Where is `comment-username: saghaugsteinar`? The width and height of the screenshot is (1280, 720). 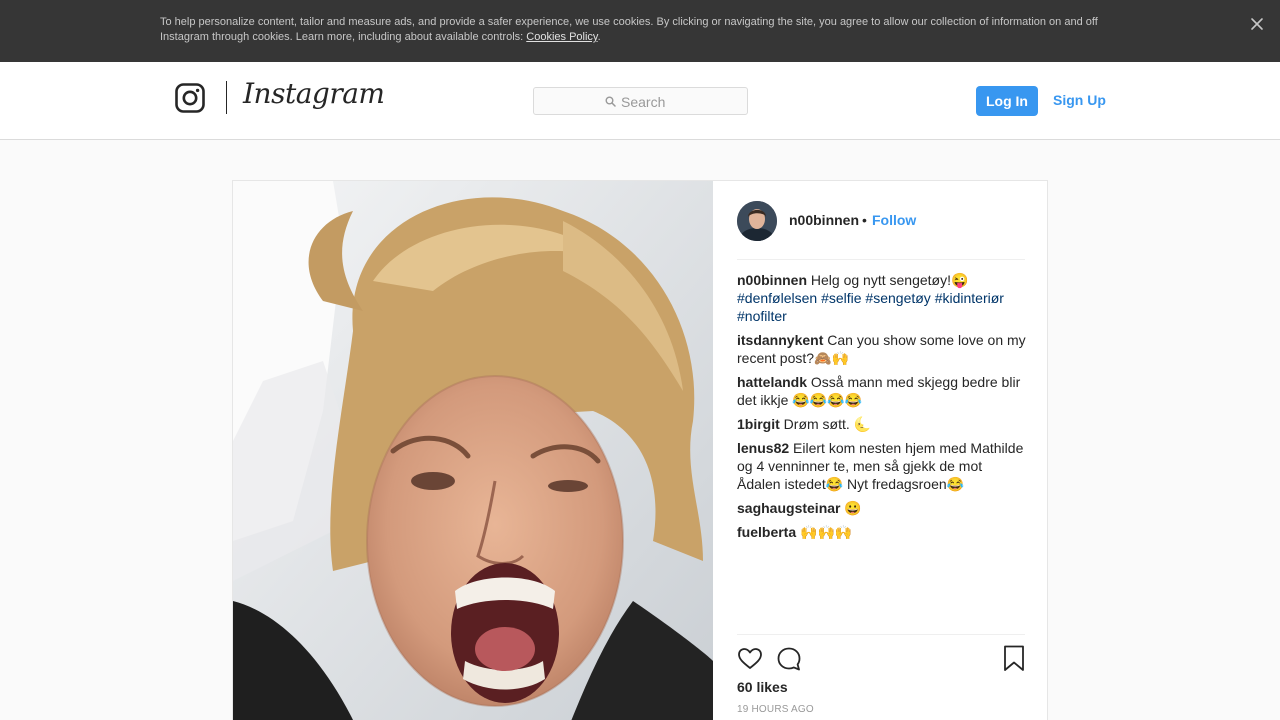
comment-username: saghaugsteinar is located at coordinates (788, 508).